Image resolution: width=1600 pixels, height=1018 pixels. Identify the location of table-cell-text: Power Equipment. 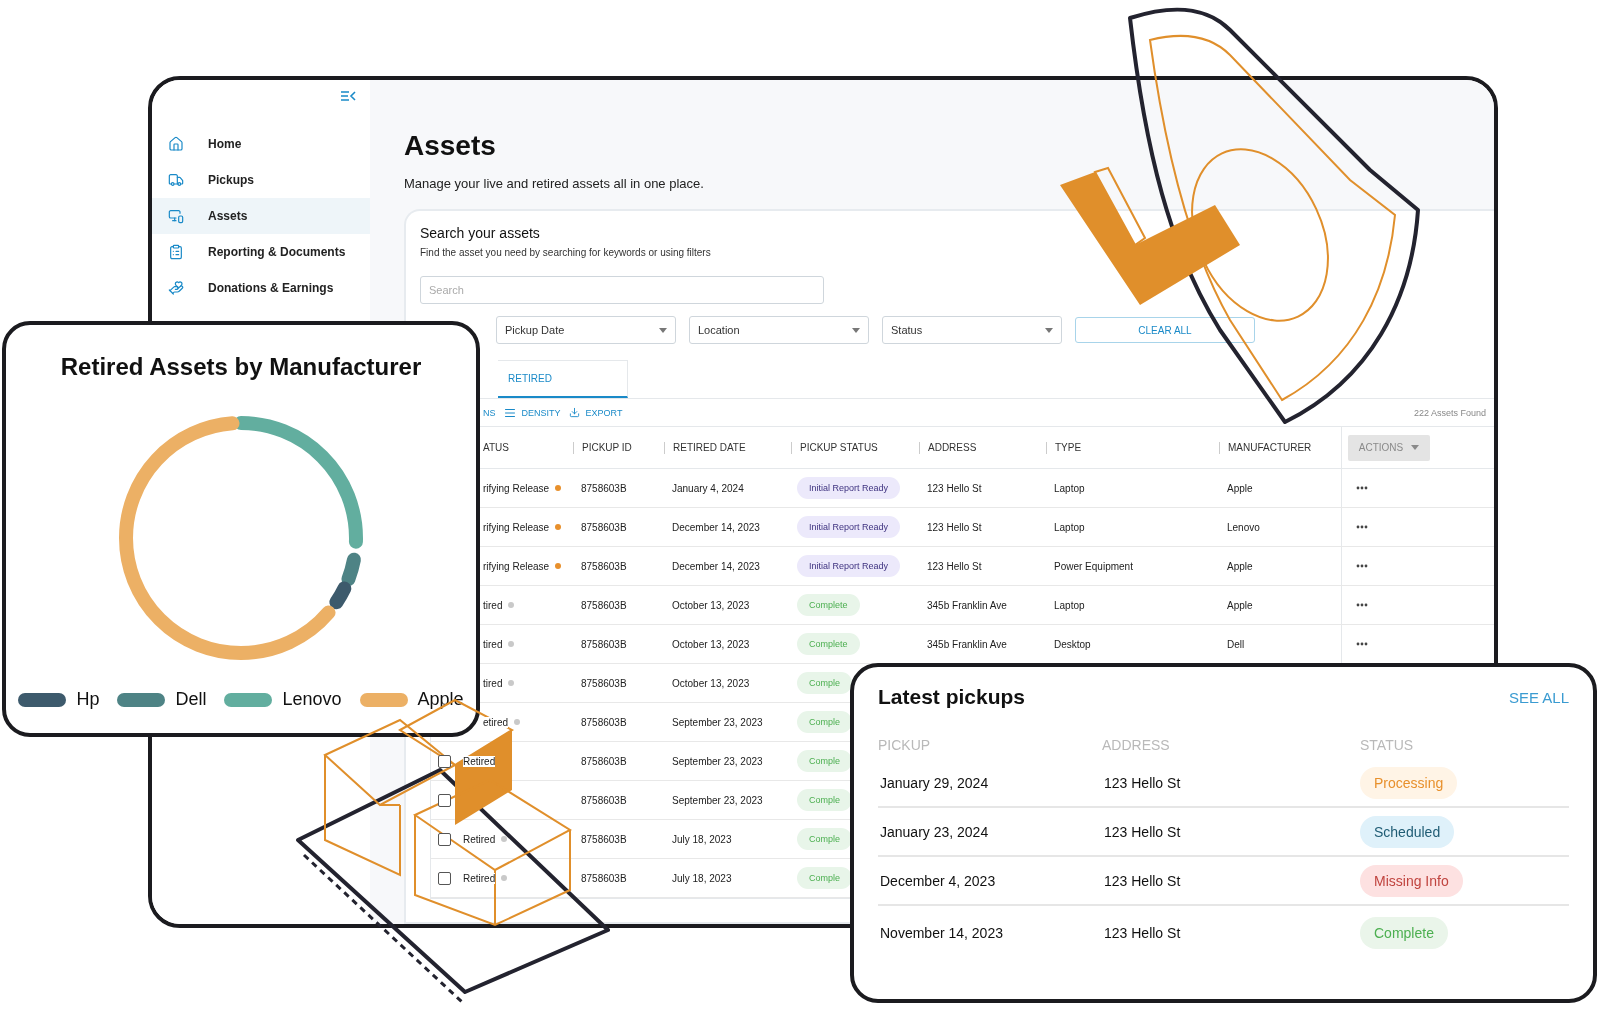
(1093, 566).